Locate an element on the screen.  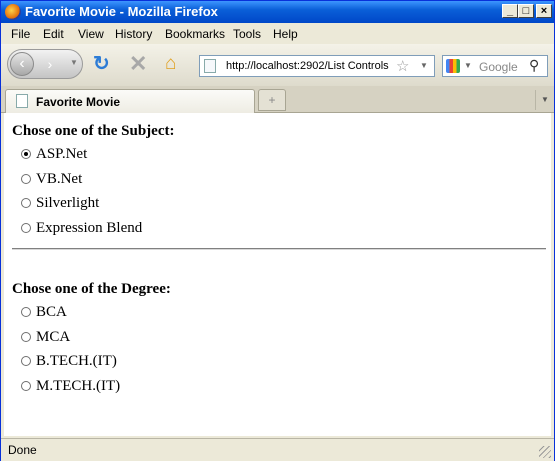
window-title: Favorite Movie - Mozilla Firefox is located at coordinates (121, 11).